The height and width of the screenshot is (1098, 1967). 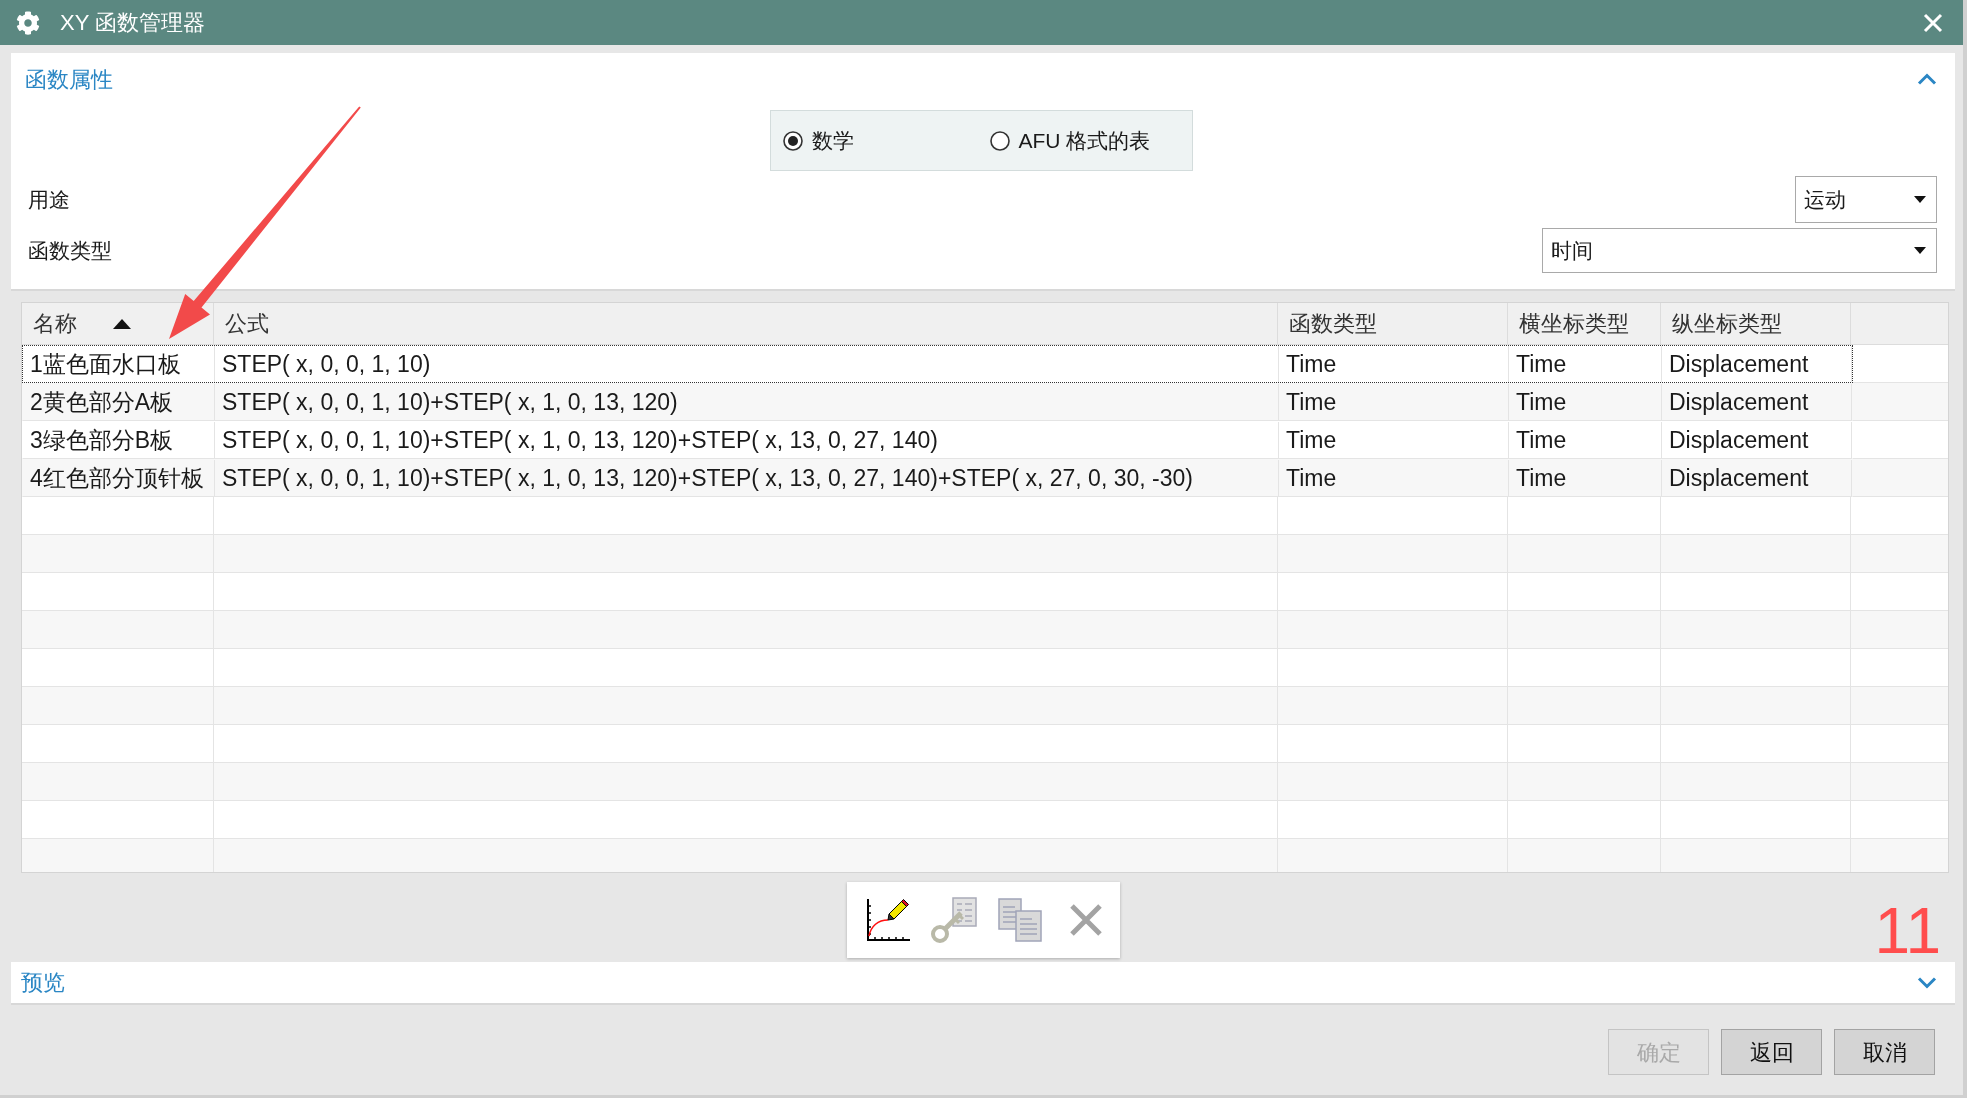 What do you see at coordinates (747, 364) in the screenshot?
I see `table-cell: STEP( x, 0, 0, 1, 10)` at bounding box center [747, 364].